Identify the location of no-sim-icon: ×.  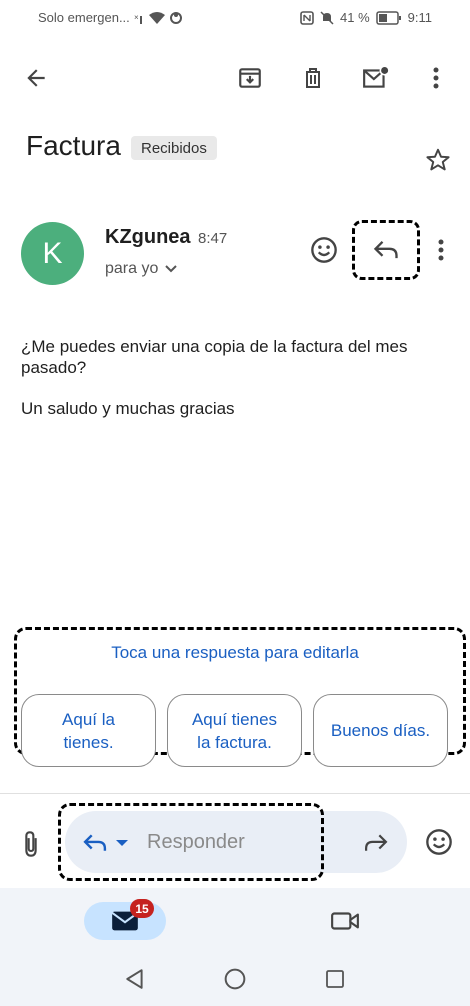
(138, 18).